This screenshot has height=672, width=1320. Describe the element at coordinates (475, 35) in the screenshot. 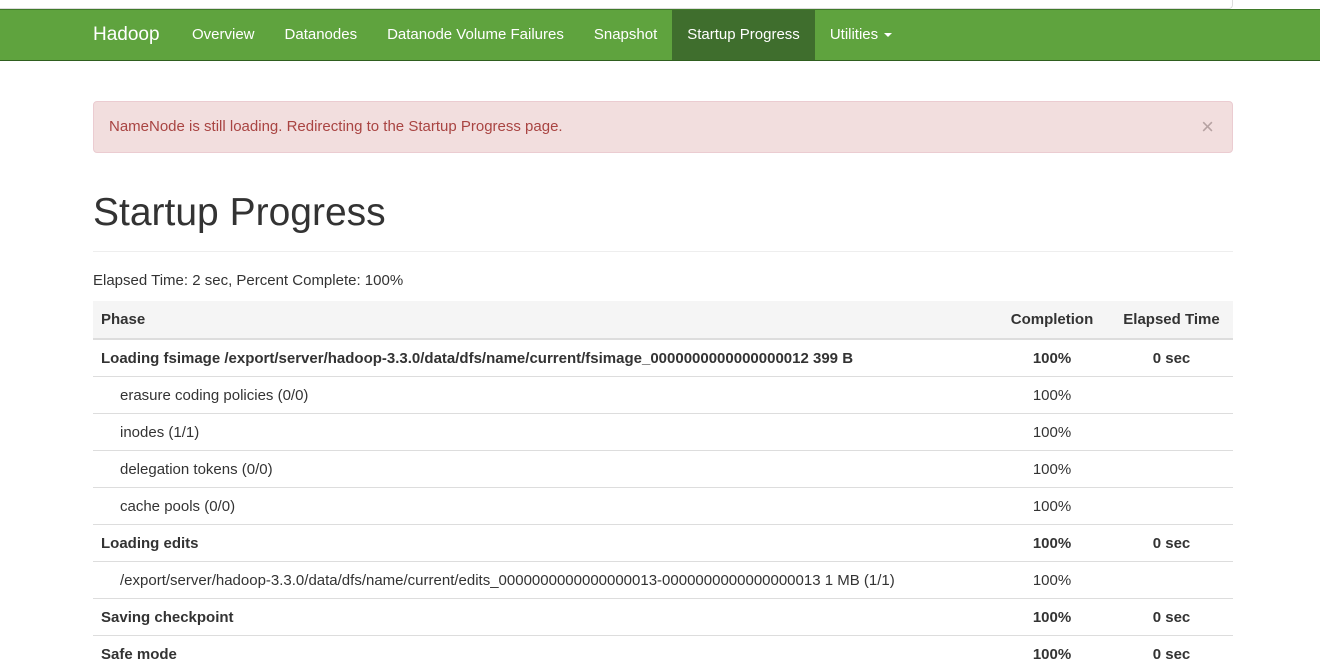

I see `nav-datanode-volume-failures: Datanode Volume Failures` at that location.